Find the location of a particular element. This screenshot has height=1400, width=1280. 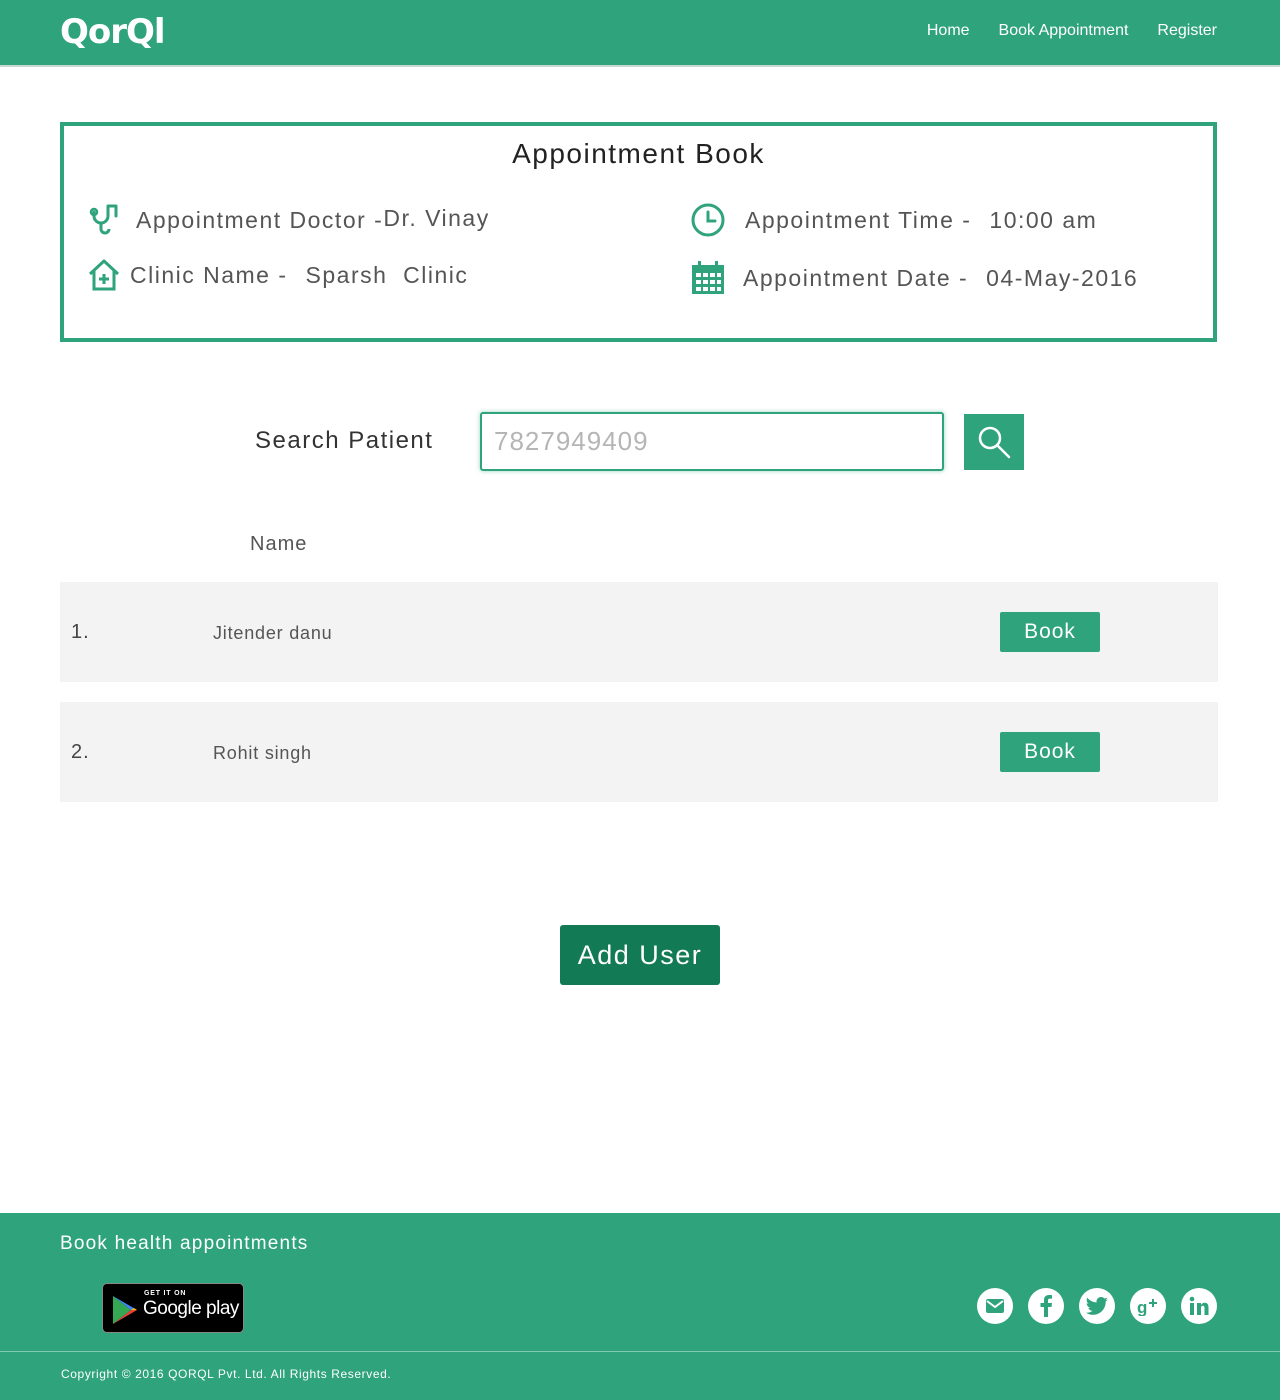

doctor-row: Appointment Doctor - Dr. Vinay is located at coordinates (289, 220).